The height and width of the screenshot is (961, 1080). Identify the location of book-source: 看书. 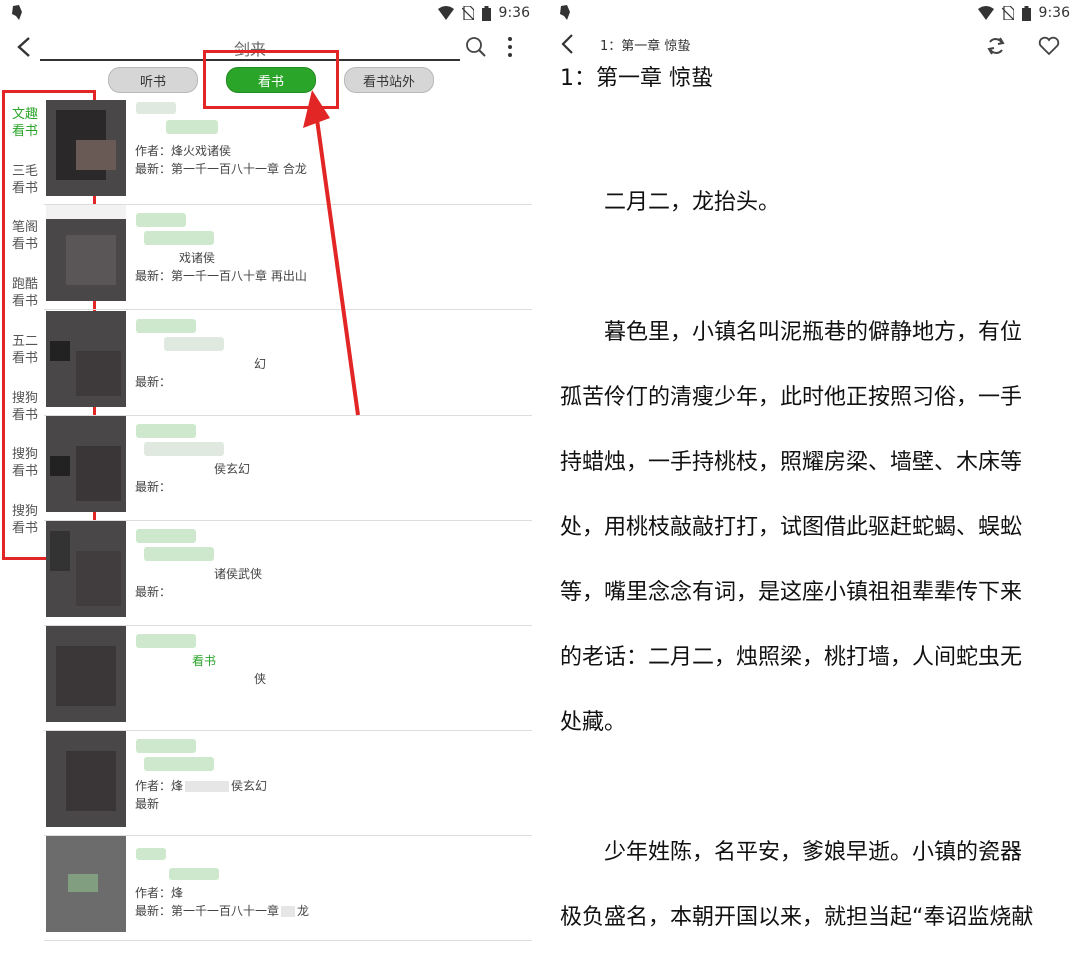
(204, 661).